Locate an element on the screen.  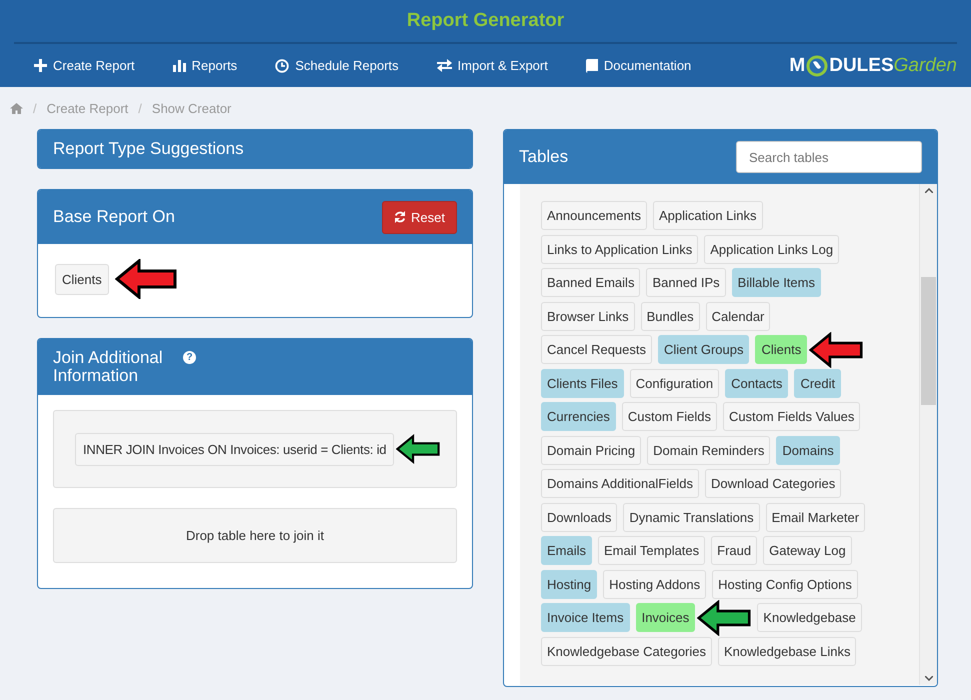
table-tag: Hosting is located at coordinates (569, 584).